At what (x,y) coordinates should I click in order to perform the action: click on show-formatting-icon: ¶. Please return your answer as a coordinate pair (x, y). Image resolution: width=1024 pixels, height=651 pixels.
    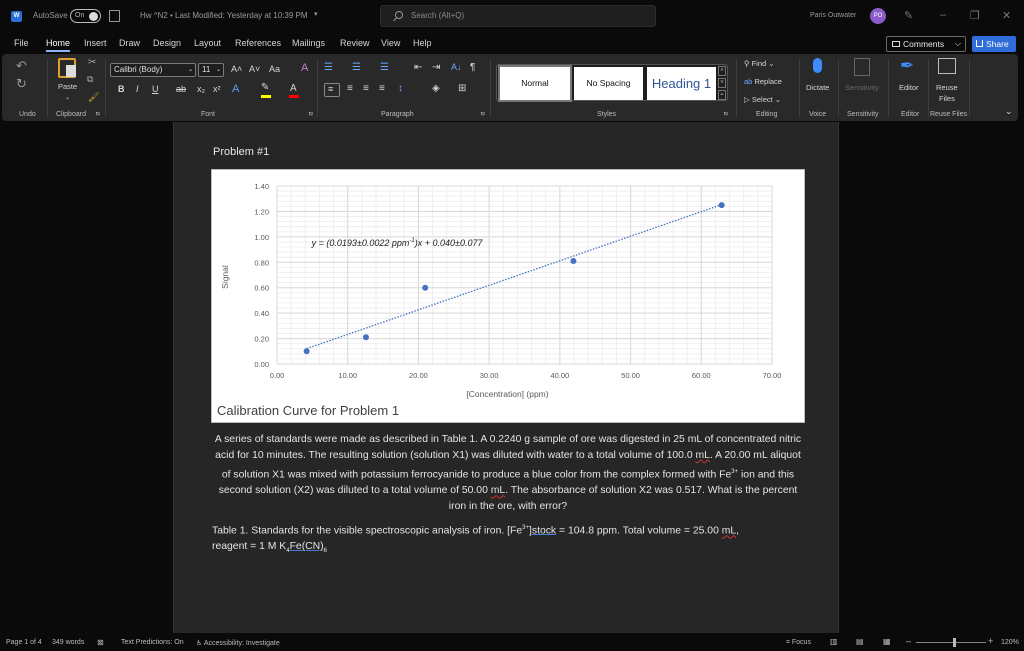
    Looking at the image, I should click on (472, 67).